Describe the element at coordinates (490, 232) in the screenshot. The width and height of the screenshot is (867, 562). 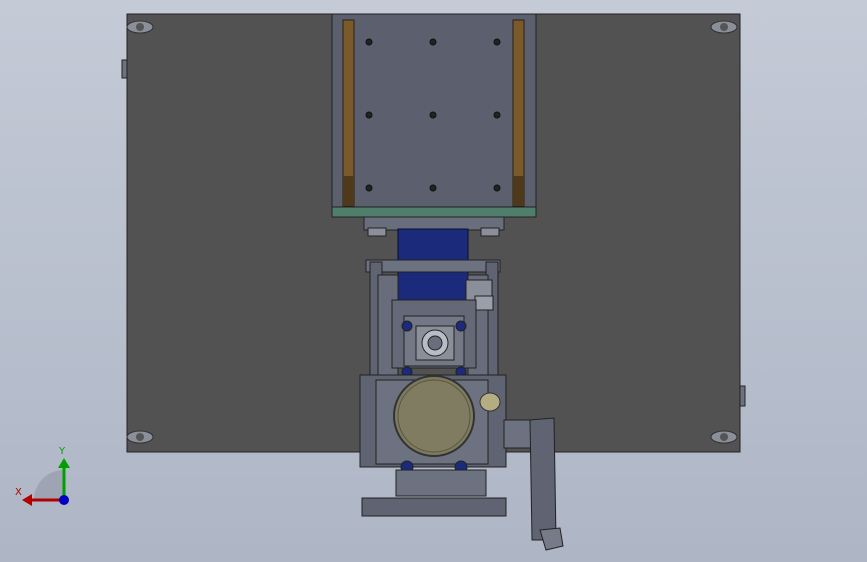
I see `bracket-clip-right` at that location.